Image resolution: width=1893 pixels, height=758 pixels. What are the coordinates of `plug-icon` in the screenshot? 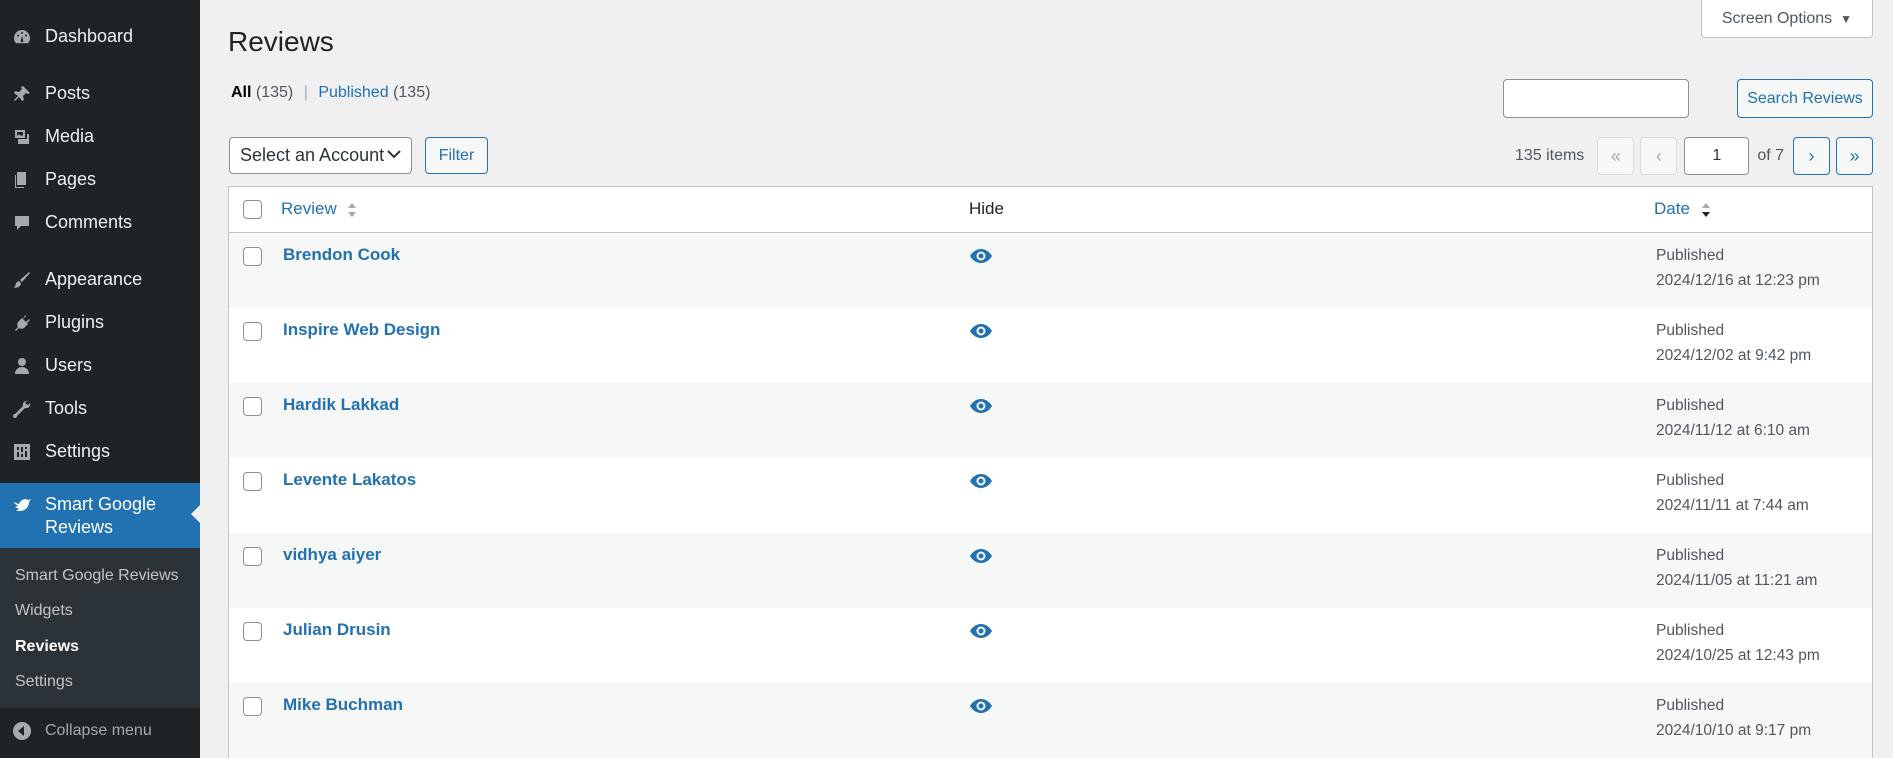 It's located at (22, 323).